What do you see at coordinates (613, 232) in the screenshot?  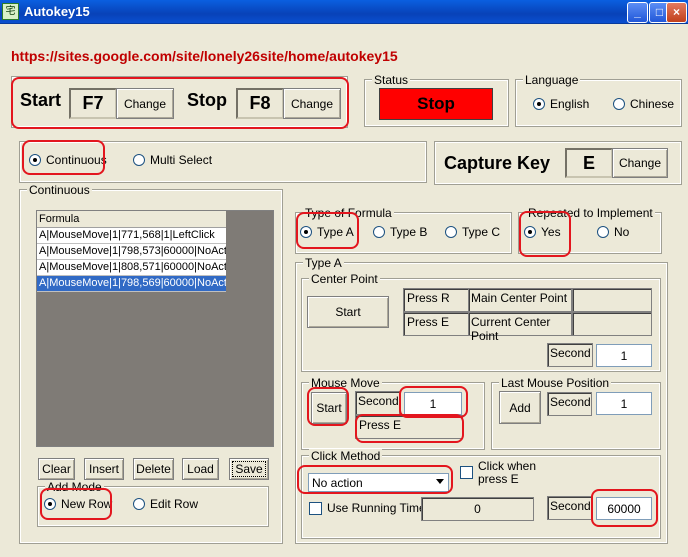 I see `repeated-no-radio: No` at bounding box center [613, 232].